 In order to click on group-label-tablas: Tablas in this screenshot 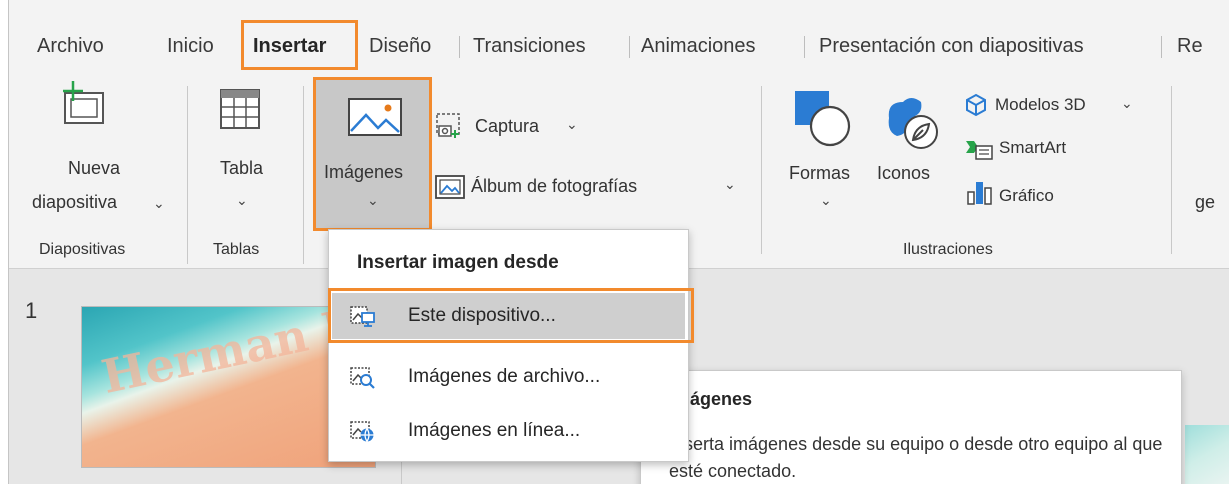, I will do `click(236, 249)`.